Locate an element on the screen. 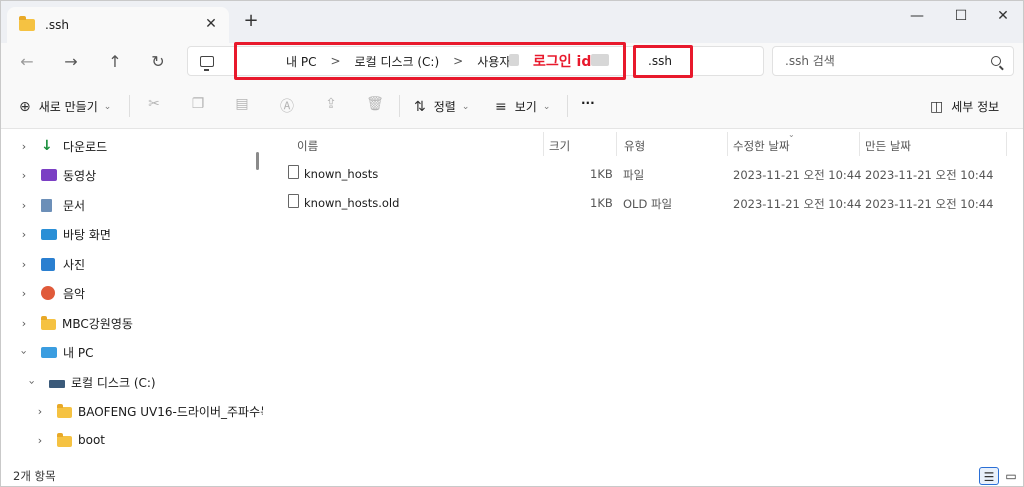  title-bar: .ssh ✕ + — ☐ ✕ is located at coordinates (512, 22).